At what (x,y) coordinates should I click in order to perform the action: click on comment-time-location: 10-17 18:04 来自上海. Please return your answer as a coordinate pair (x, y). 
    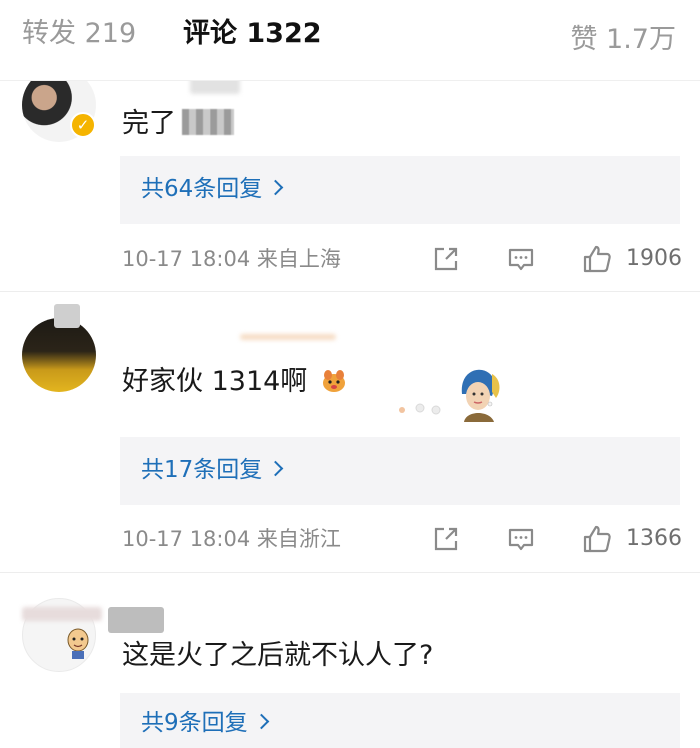
    Looking at the image, I should click on (231, 259).